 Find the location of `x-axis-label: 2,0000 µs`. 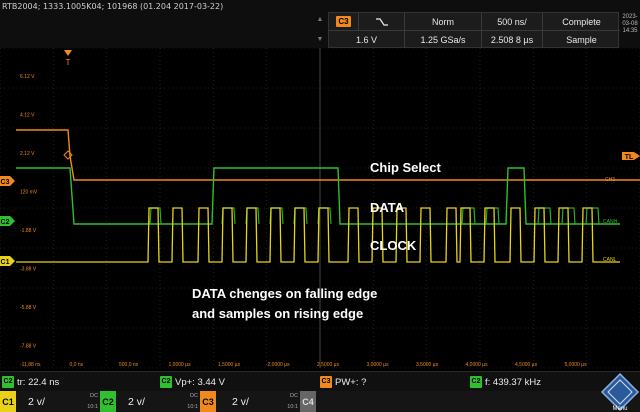

x-axis-label: 2,0000 µs is located at coordinates (279, 365).